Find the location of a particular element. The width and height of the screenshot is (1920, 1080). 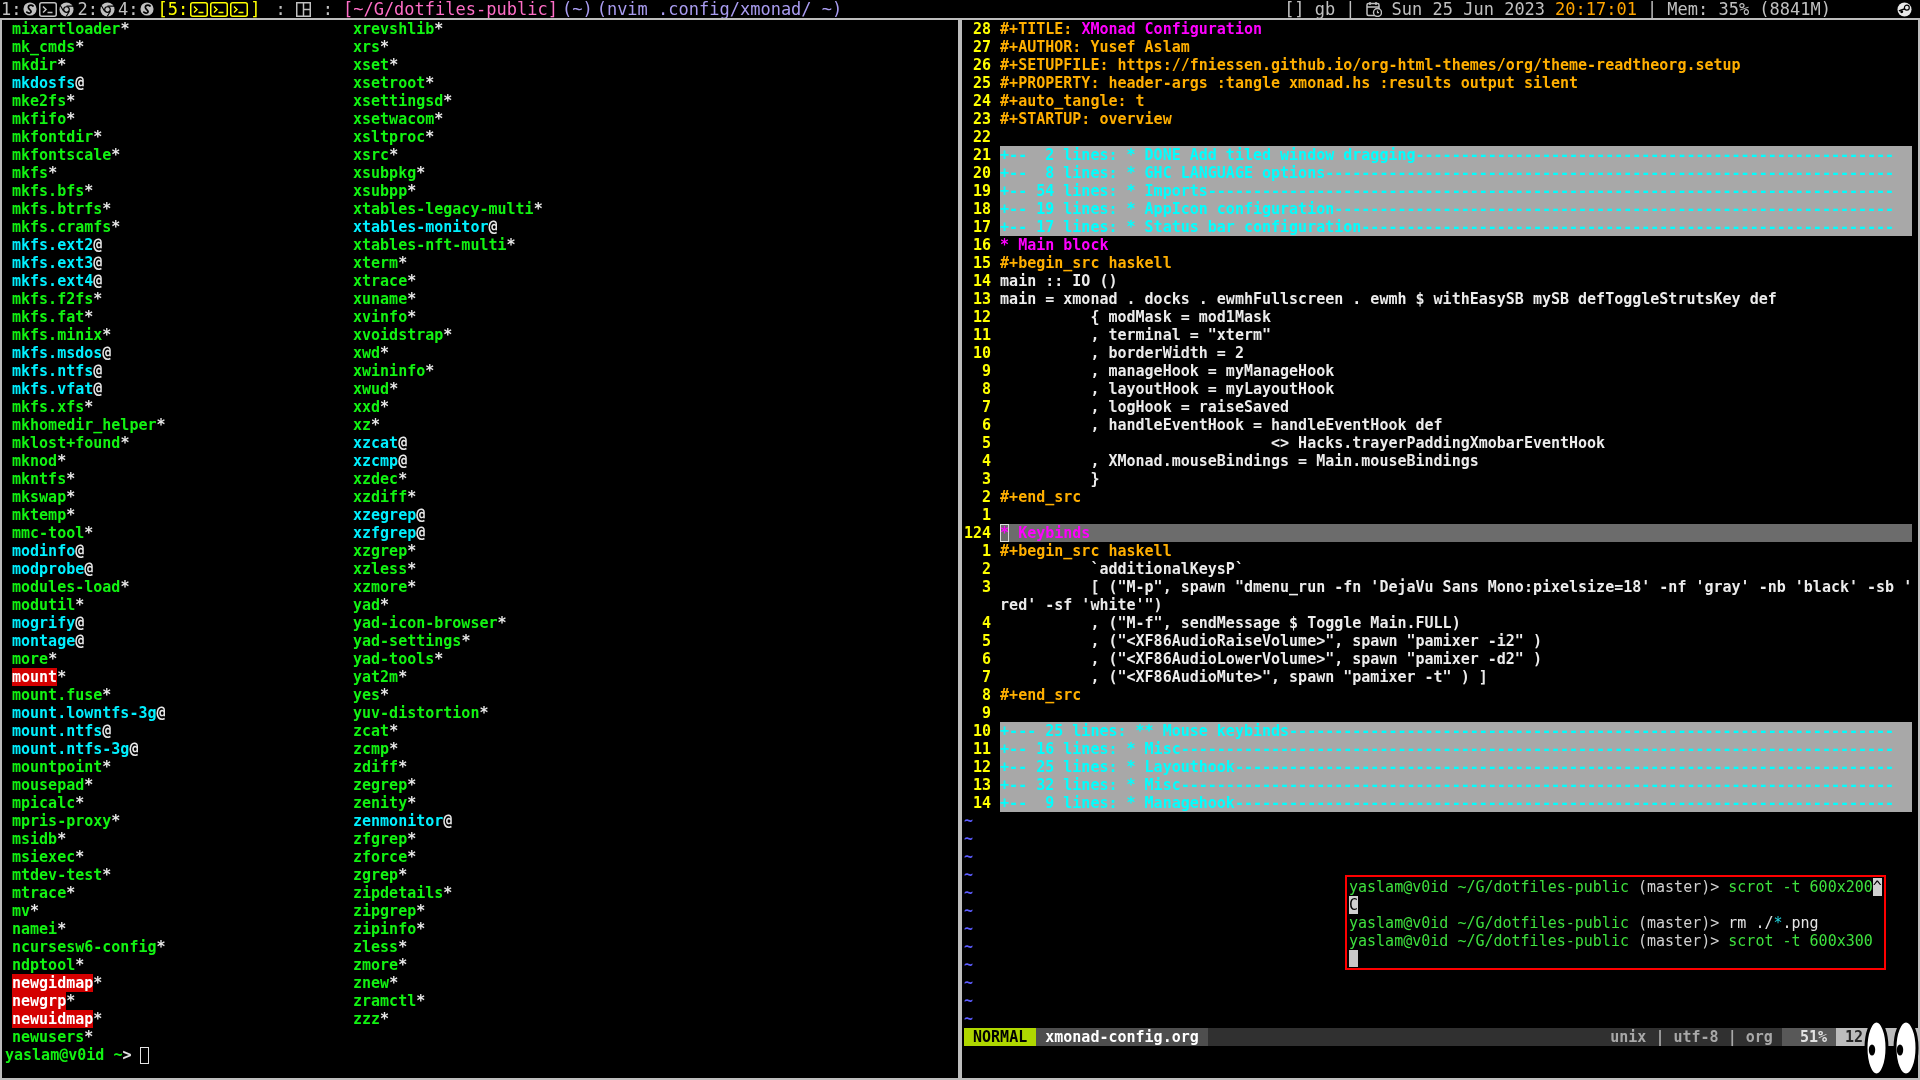

file-name: xwud* is located at coordinates (376, 389).